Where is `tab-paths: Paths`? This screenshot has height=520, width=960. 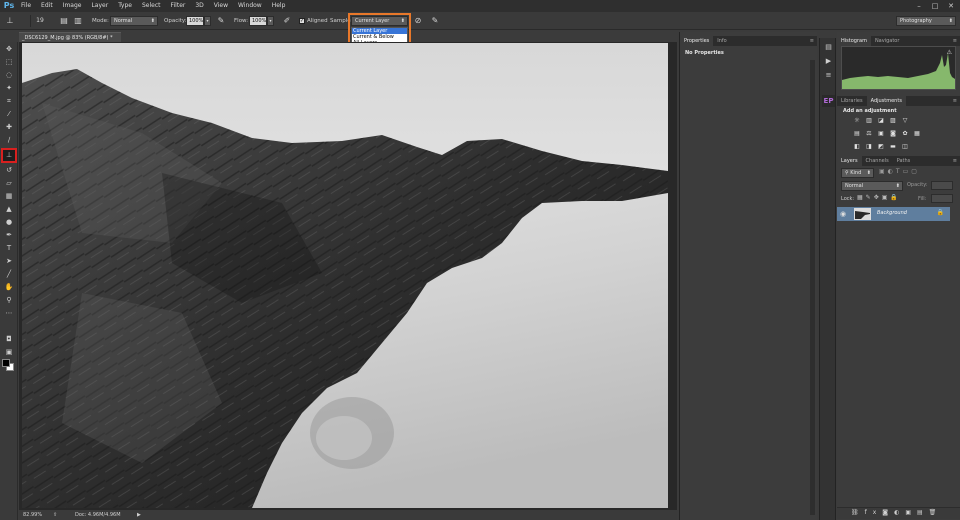
tab-paths: Paths is located at coordinates (904, 161).